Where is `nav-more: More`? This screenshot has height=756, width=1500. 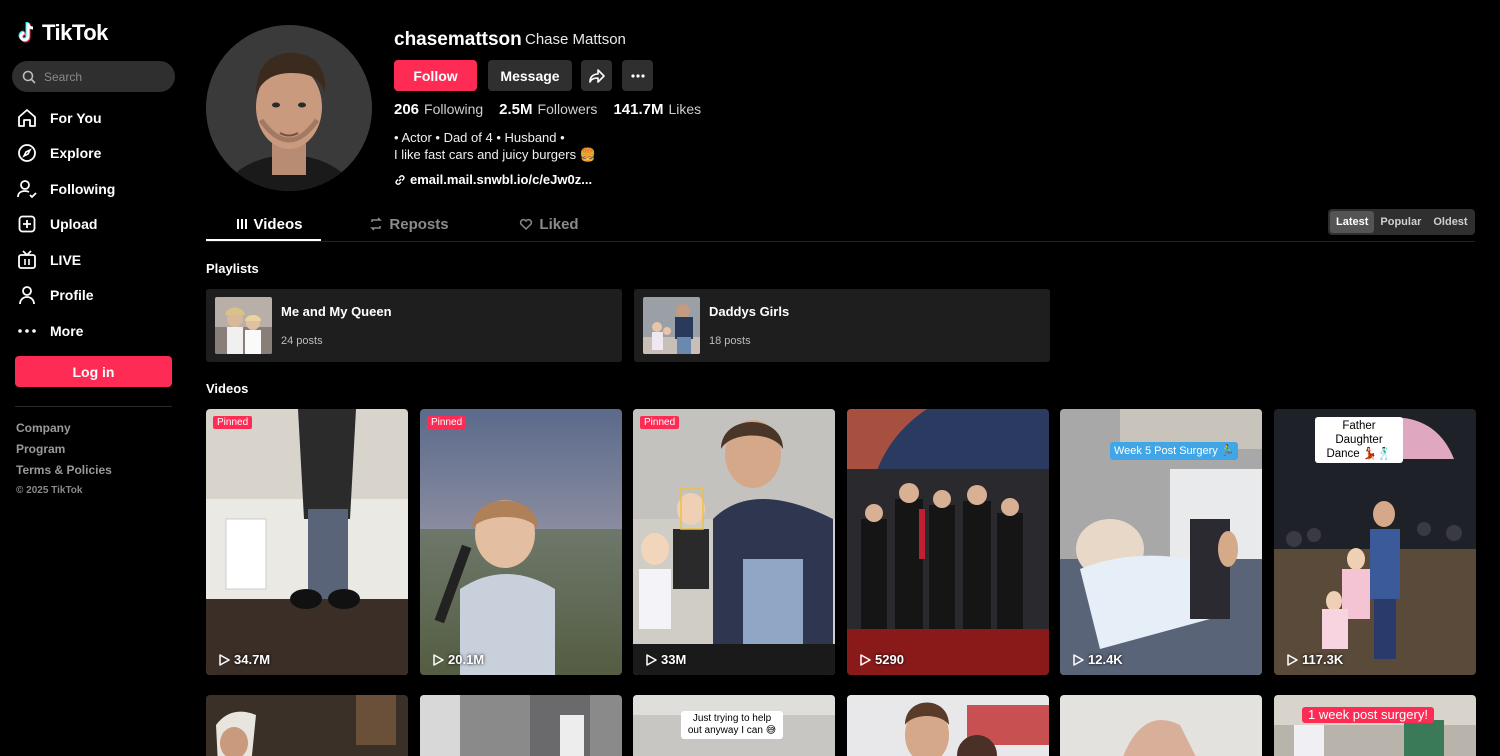 nav-more: More is located at coordinates (101, 331).